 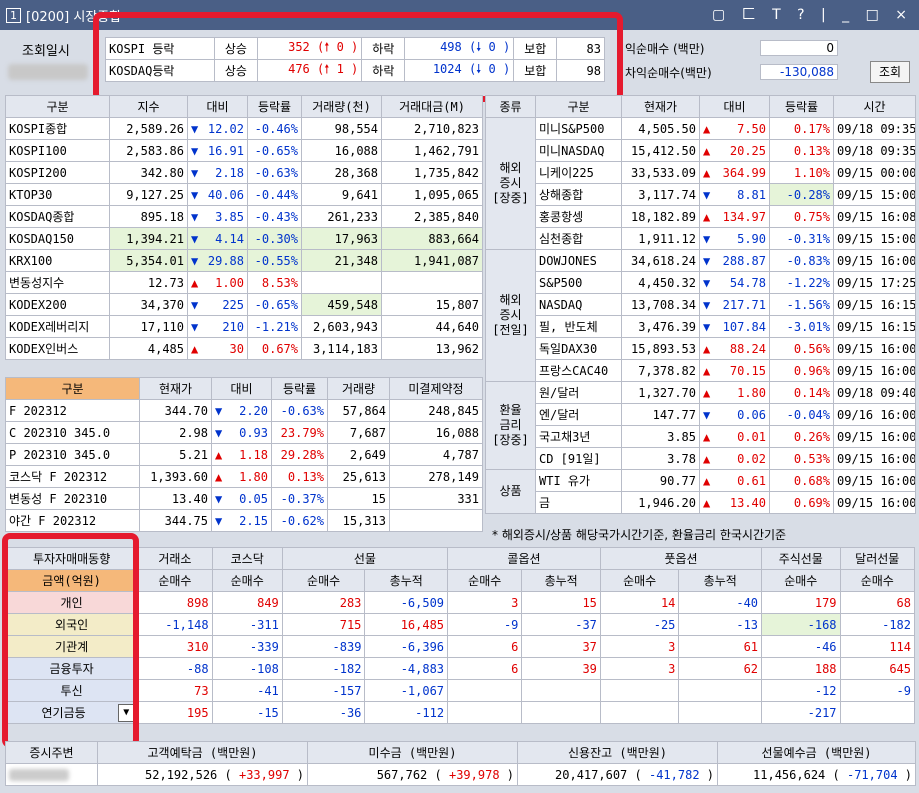 What do you see at coordinates (639, 712) in the screenshot?
I see `investor-value` at bounding box center [639, 712].